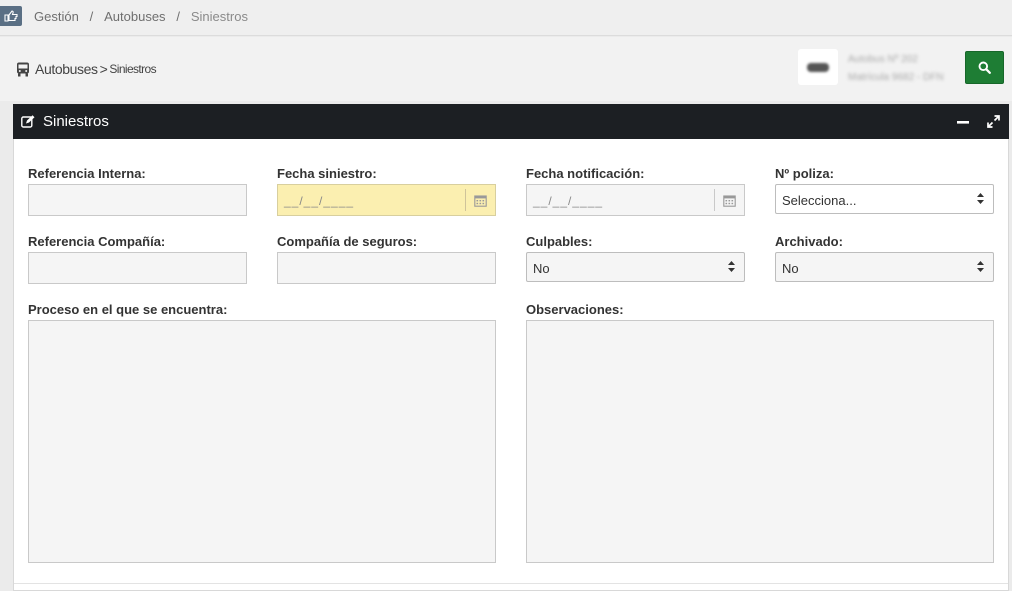  What do you see at coordinates (97, 241) in the screenshot?
I see `ref-compania-label: Referencia Compañía:` at bounding box center [97, 241].